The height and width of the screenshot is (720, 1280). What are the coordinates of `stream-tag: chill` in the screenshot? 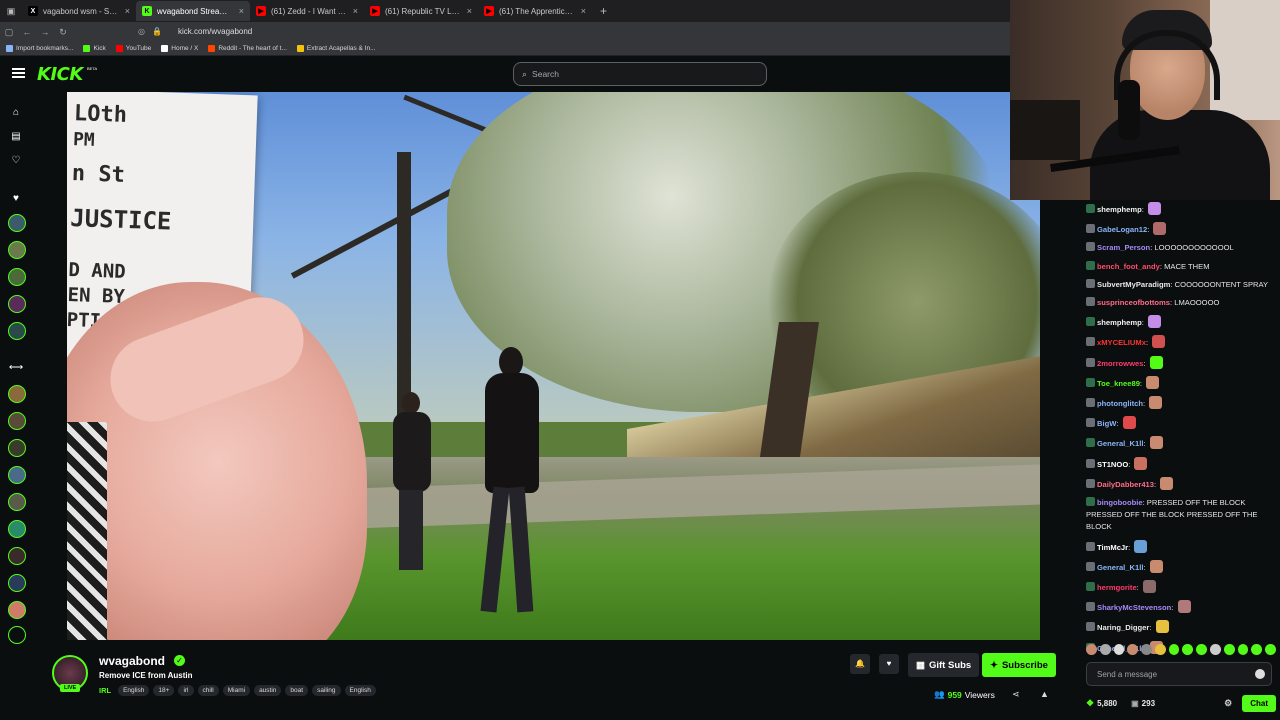 It's located at (208, 690).